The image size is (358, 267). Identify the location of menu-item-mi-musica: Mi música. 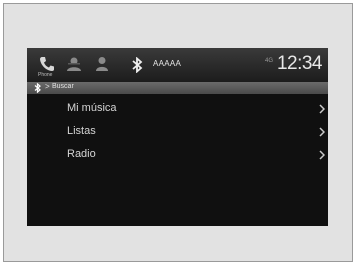
(177, 109).